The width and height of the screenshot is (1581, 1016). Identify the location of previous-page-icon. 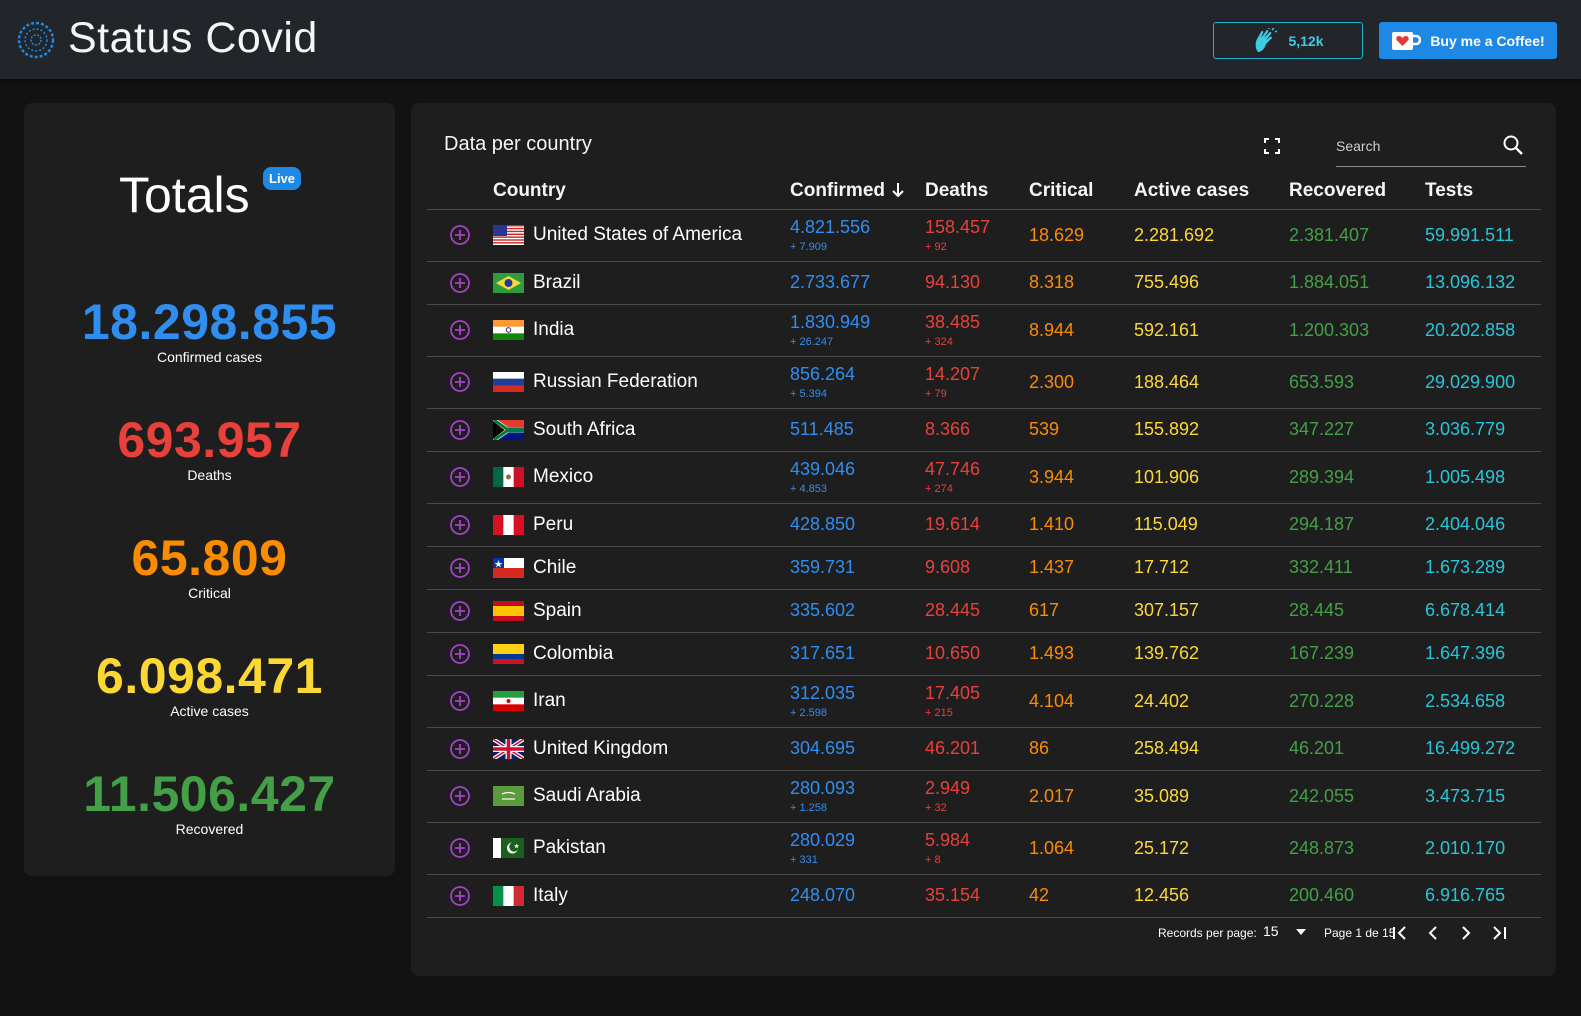
(1433, 933).